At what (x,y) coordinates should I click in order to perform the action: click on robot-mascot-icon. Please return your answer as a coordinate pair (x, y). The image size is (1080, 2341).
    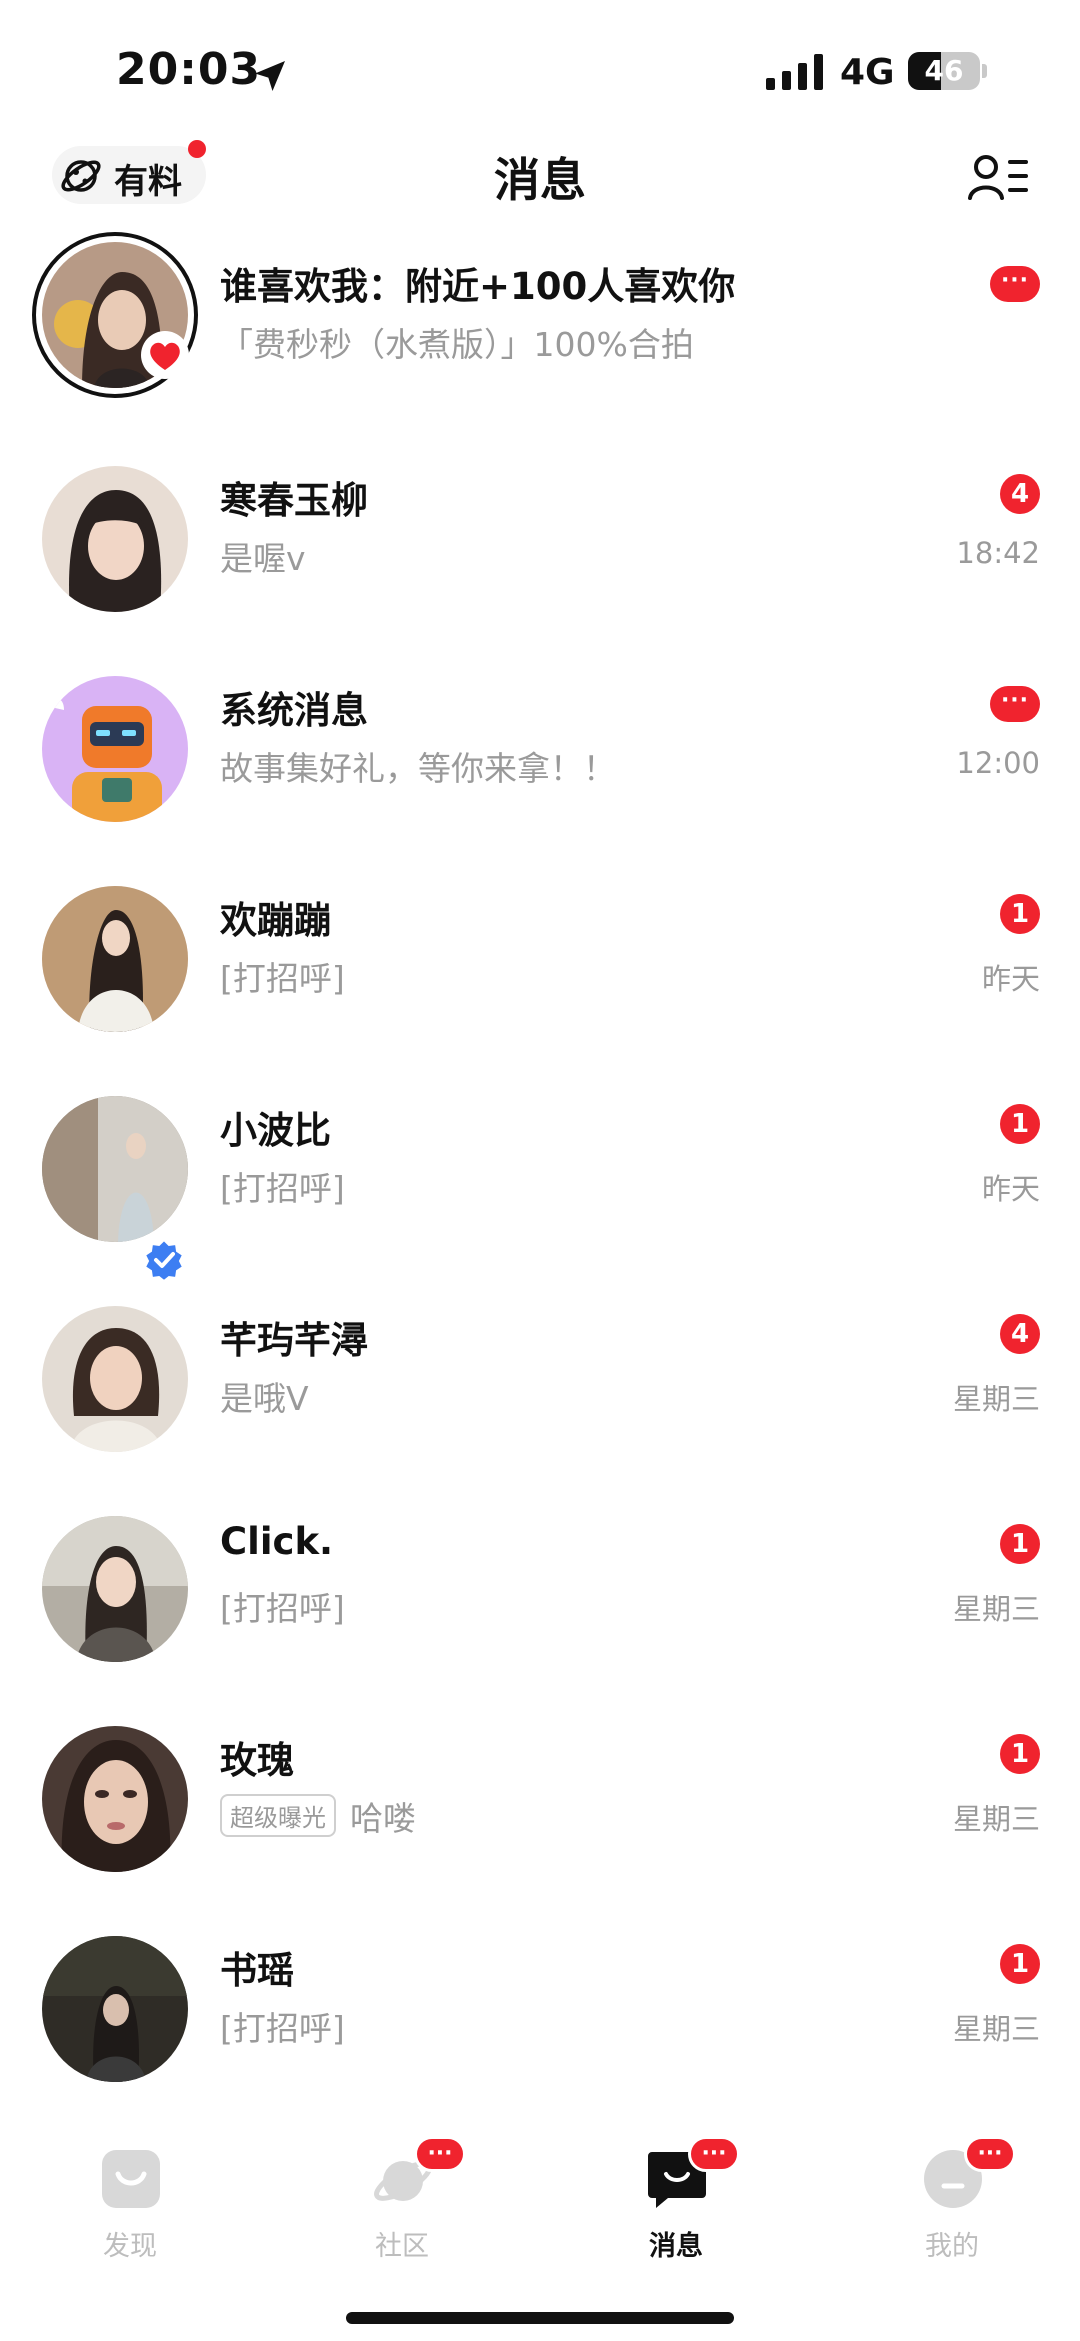
    Looking at the image, I should click on (115, 749).